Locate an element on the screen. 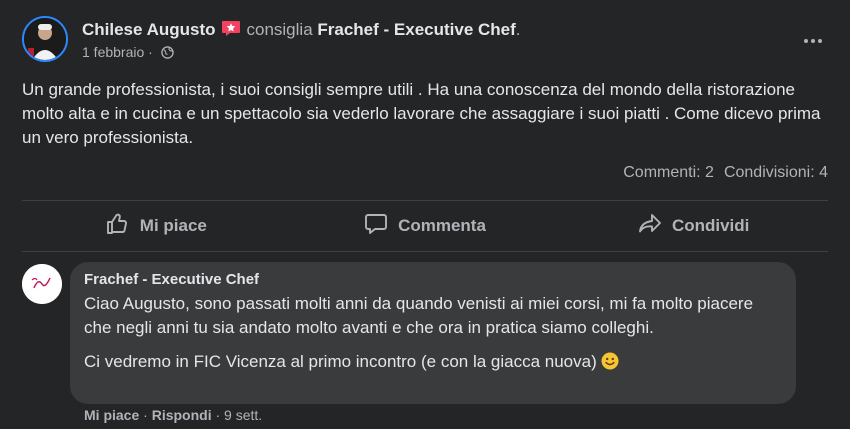 The height and width of the screenshot is (429, 850). post-meta: 1 febbraio · is located at coordinates (128, 53).